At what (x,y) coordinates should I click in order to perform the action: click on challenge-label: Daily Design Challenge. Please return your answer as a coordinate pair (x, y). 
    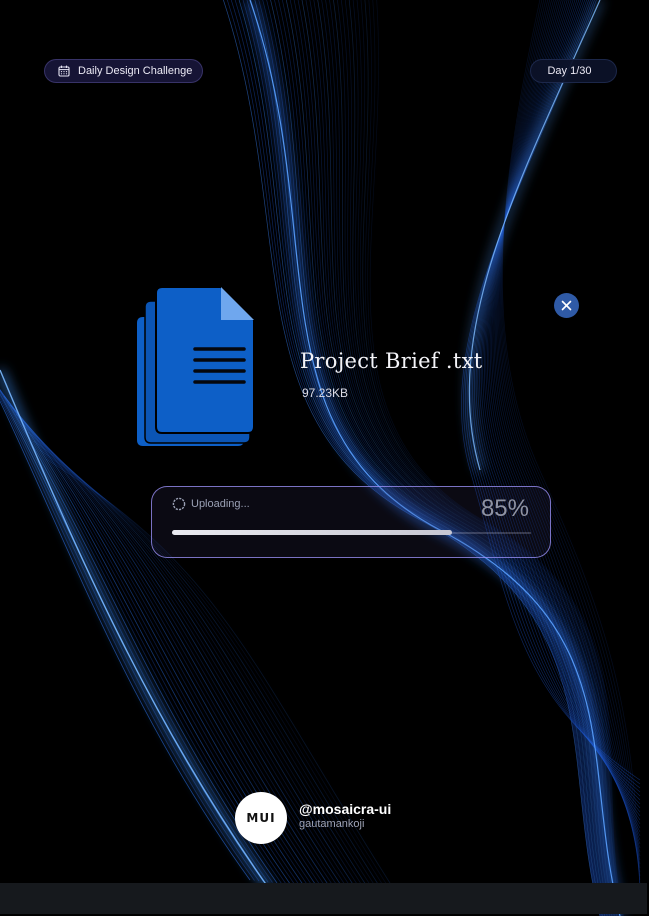
    Looking at the image, I should click on (135, 71).